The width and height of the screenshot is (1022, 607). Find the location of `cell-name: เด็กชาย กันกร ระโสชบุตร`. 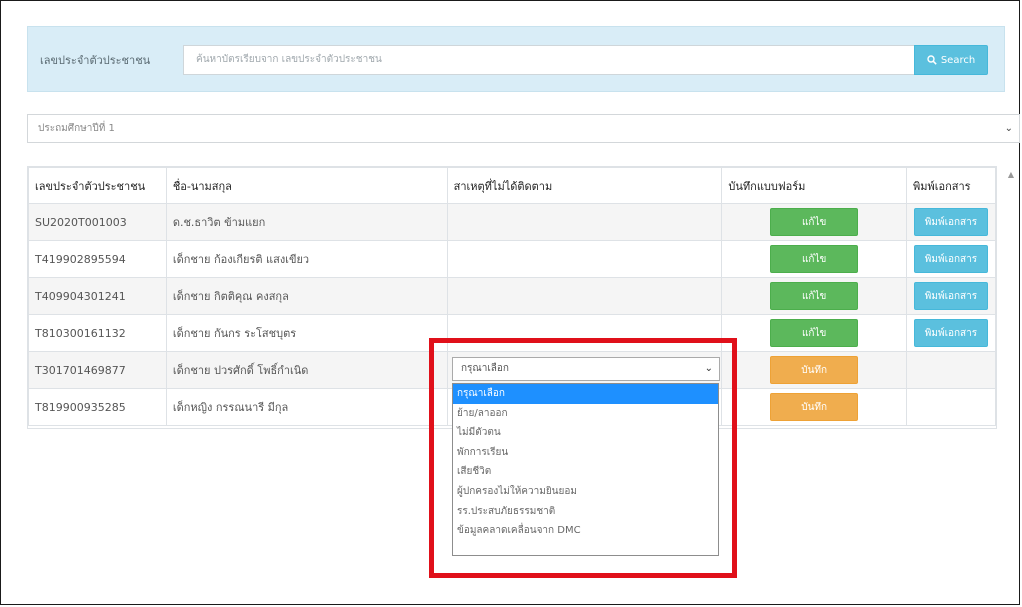

cell-name: เด็กชาย กันกร ระโสชบุตร is located at coordinates (306, 333).